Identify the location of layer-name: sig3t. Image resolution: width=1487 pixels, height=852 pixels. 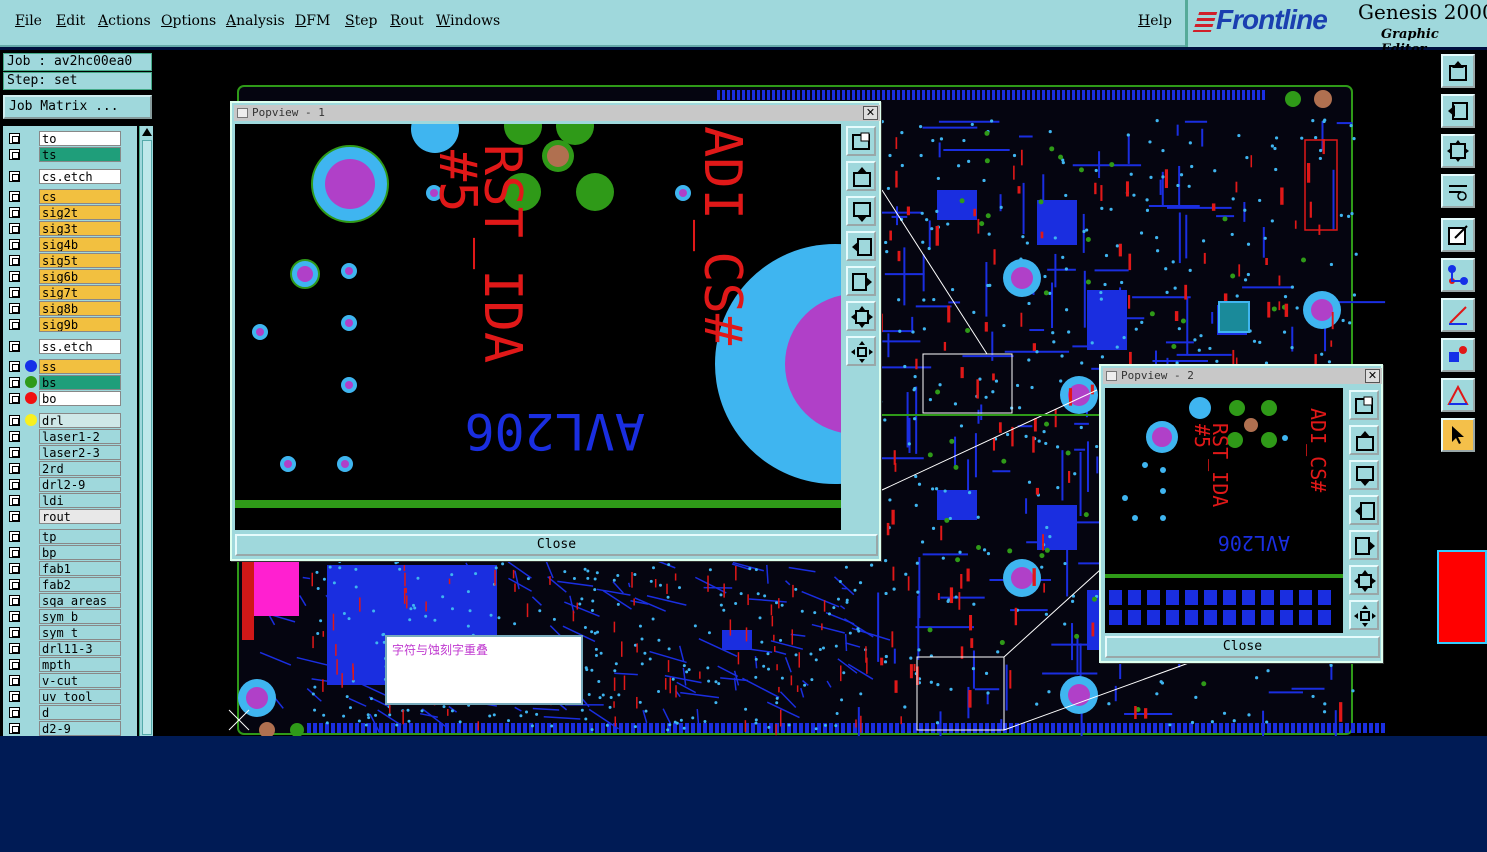
(80, 228).